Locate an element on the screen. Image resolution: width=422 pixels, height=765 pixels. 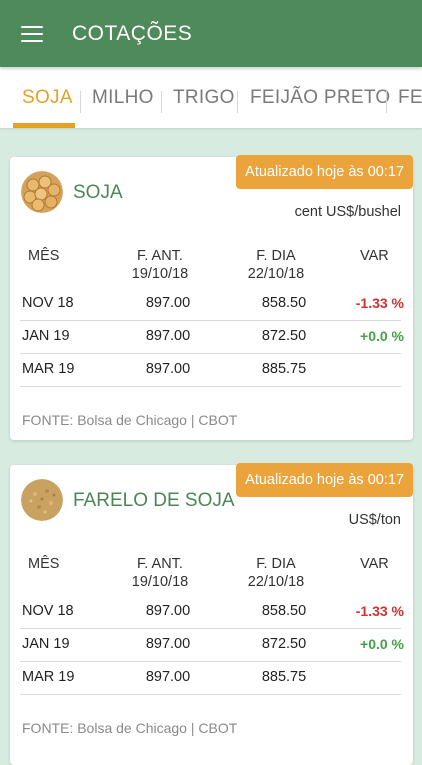
app-bar: COTAÇÕES is located at coordinates (211, 33).